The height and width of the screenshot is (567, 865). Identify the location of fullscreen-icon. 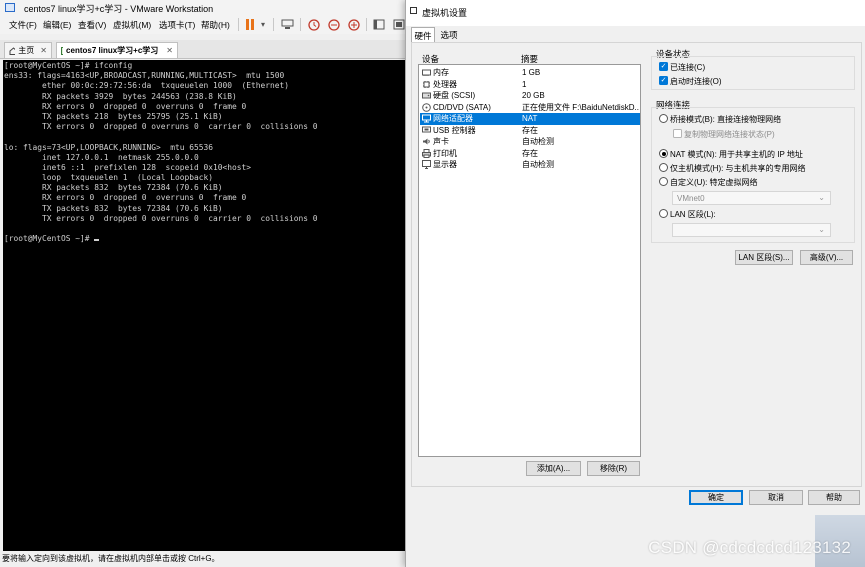
(399, 24).